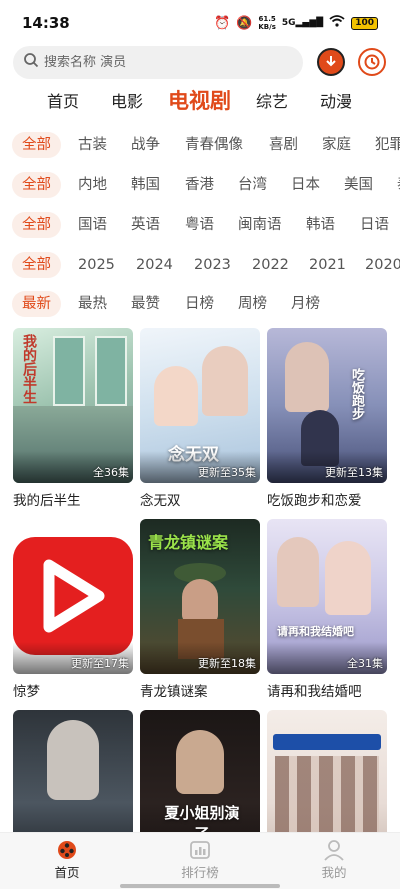 Image resolution: width=400 pixels, height=889 pixels. What do you see at coordinates (336, 100) in the screenshot?
I see `tab-anime: 动漫` at bounding box center [336, 100].